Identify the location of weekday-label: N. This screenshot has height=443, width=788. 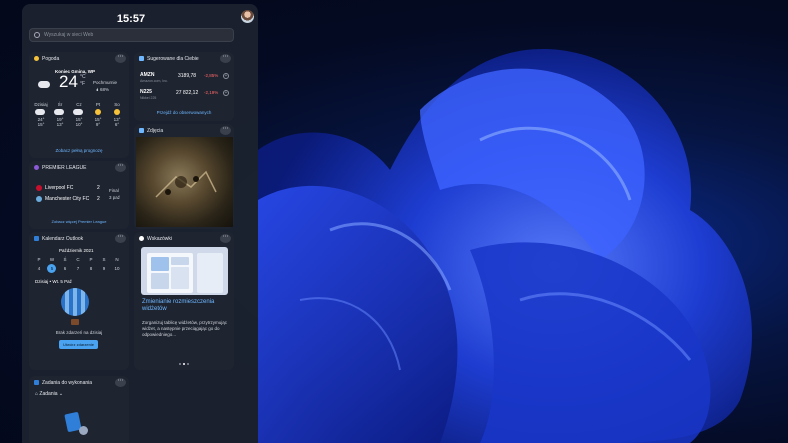
(117, 259).